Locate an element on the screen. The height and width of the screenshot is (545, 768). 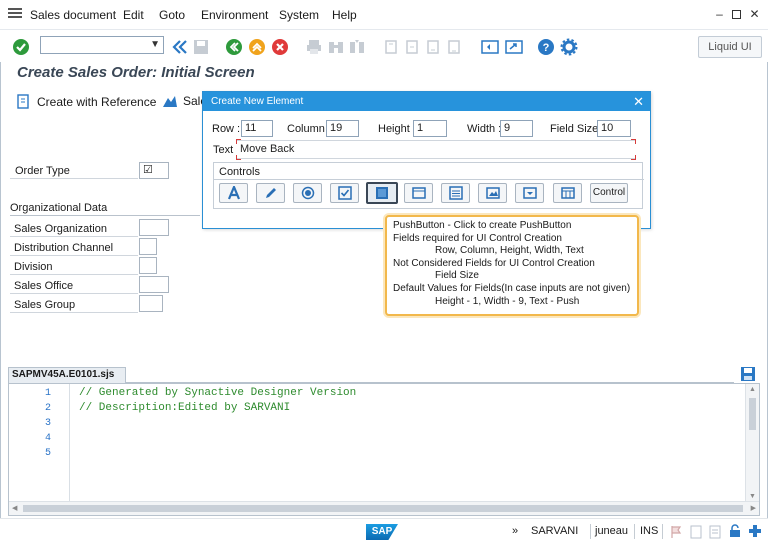
close-window-icon: ✕ is located at coordinates (754, 14).